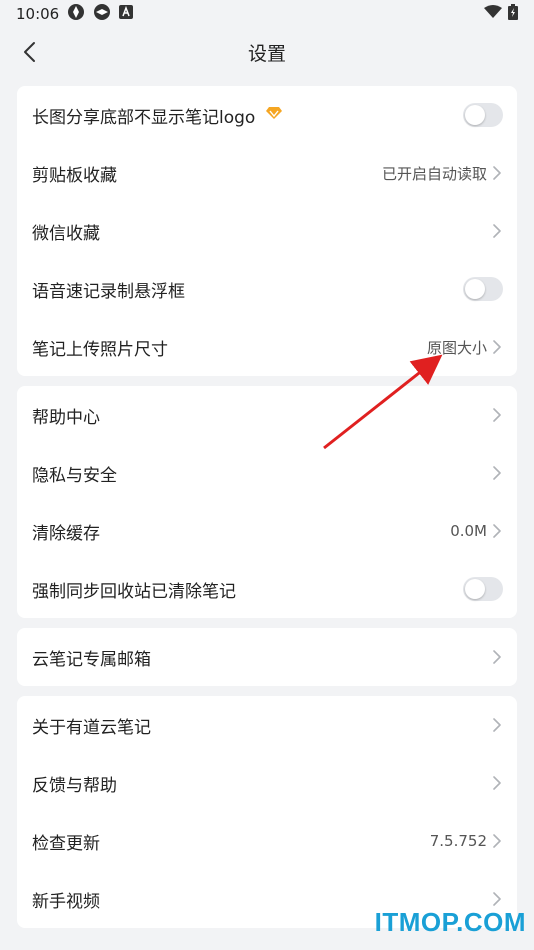 This screenshot has width=534, height=950. What do you see at coordinates (434, 173) in the screenshot?
I see `settings-row-value: 已开启自动读取` at bounding box center [434, 173].